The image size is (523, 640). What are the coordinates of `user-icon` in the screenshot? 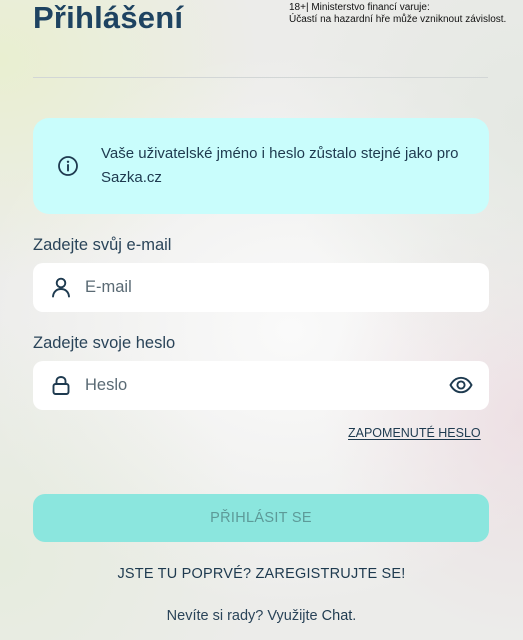 It's located at (61, 287).